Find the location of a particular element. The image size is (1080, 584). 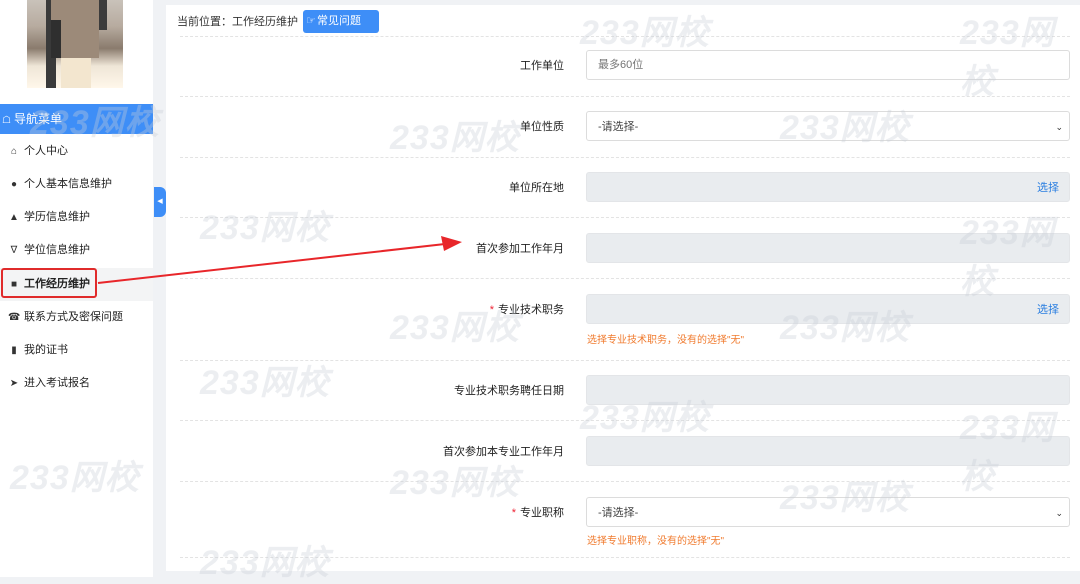

first-work-date-field is located at coordinates (828, 248).